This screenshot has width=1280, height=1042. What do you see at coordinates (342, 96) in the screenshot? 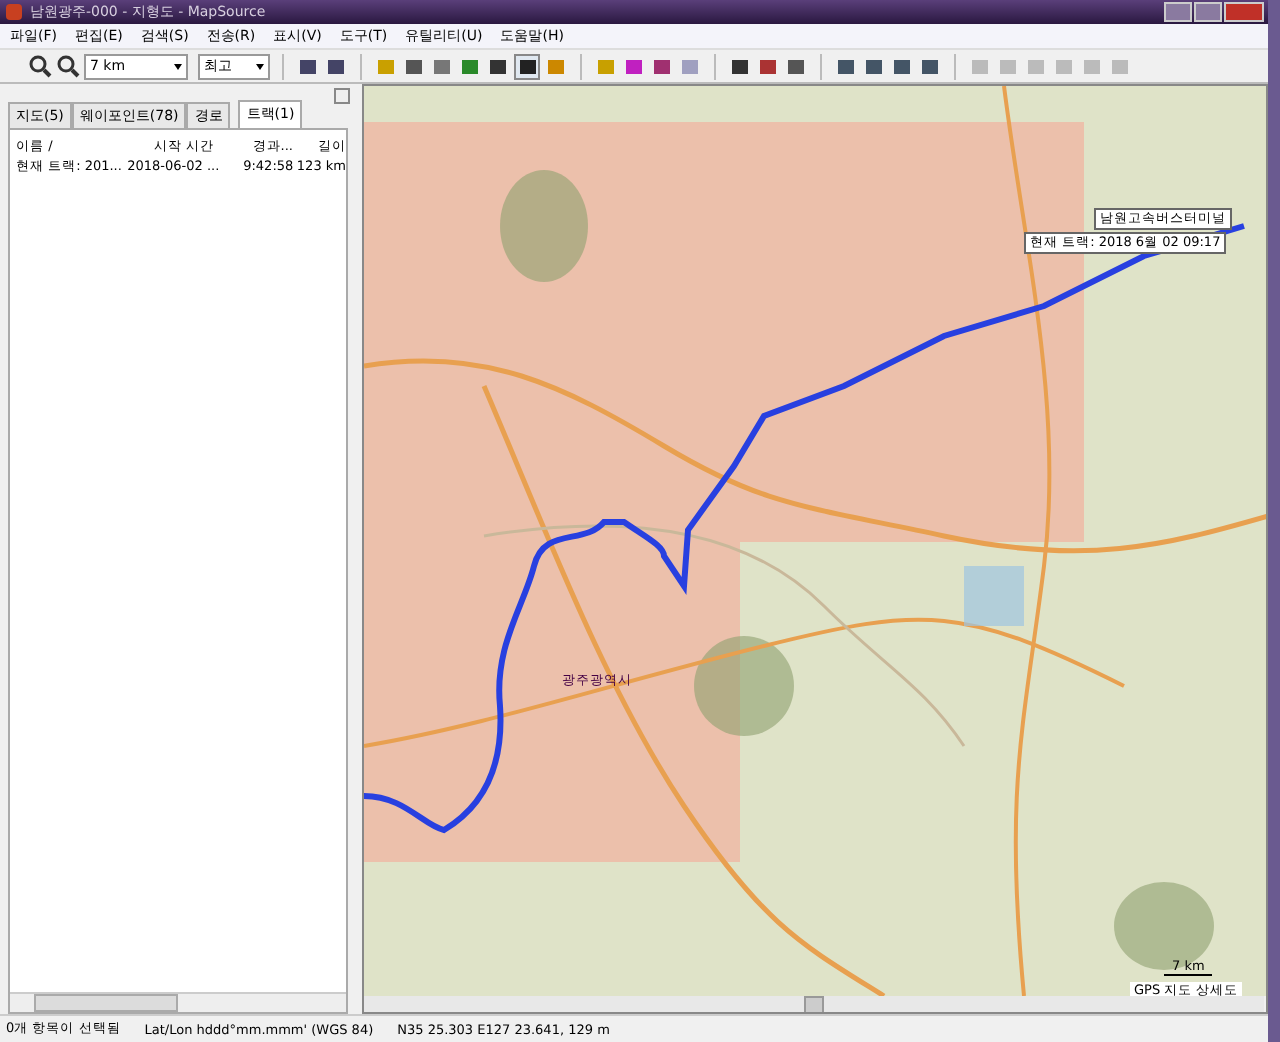
I see `pin-button` at bounding box center [342, 96].